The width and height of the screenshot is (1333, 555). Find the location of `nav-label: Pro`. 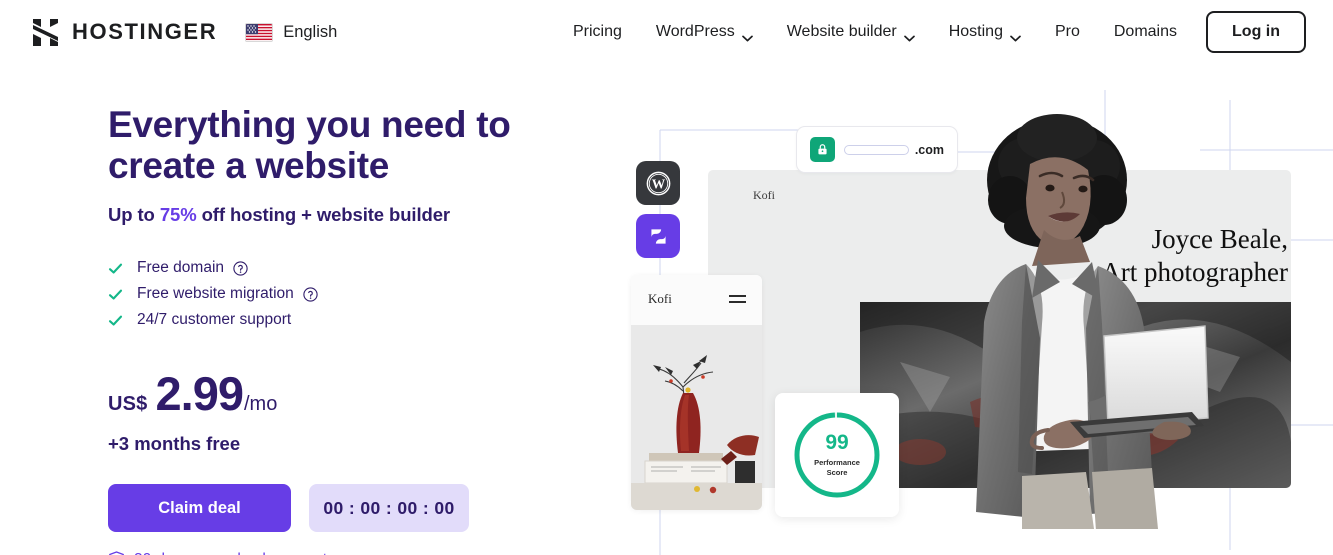

nav-label: Pro is located at coordinates (1067, 31).